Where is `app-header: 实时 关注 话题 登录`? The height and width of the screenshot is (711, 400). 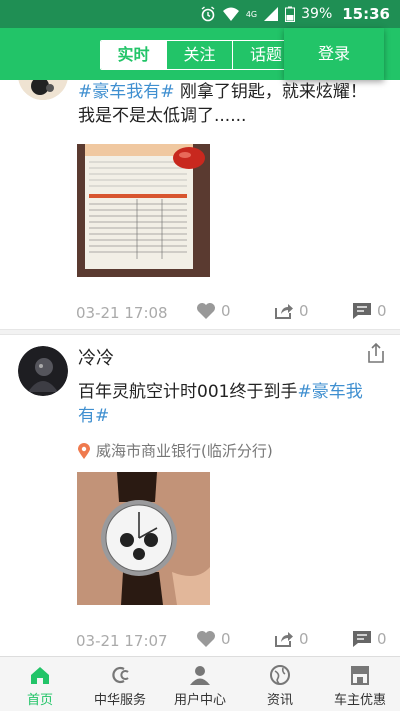
app-header: 实时 关注 话题 登录 is located at coordinates (200, 54).